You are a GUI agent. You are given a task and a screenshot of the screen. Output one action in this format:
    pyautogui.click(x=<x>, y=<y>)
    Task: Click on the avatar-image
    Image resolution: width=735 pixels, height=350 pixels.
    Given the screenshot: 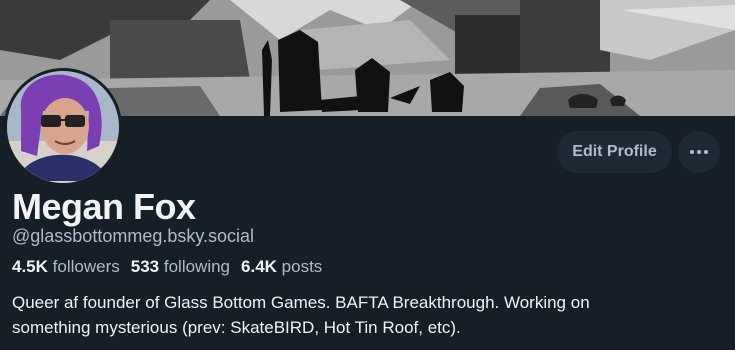 What is the action you would take?
    pyautogui.click(x=63, y=127)
    